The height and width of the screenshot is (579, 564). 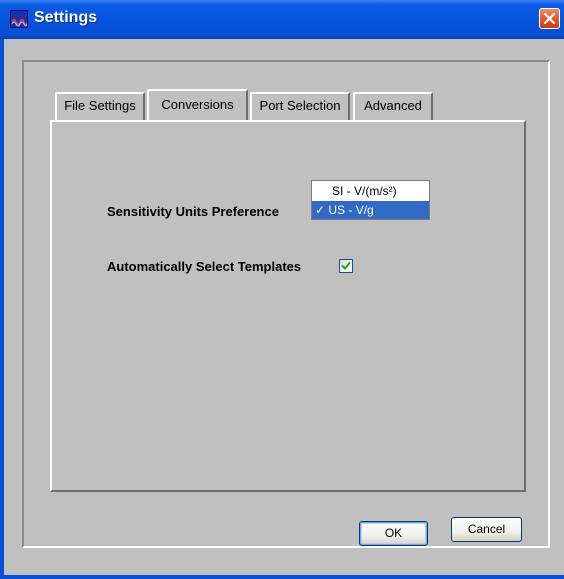 What do you see at coordinates (393, 533) in the screenshot?
I see `ok-button: OK` at bounding box center [393, 533].